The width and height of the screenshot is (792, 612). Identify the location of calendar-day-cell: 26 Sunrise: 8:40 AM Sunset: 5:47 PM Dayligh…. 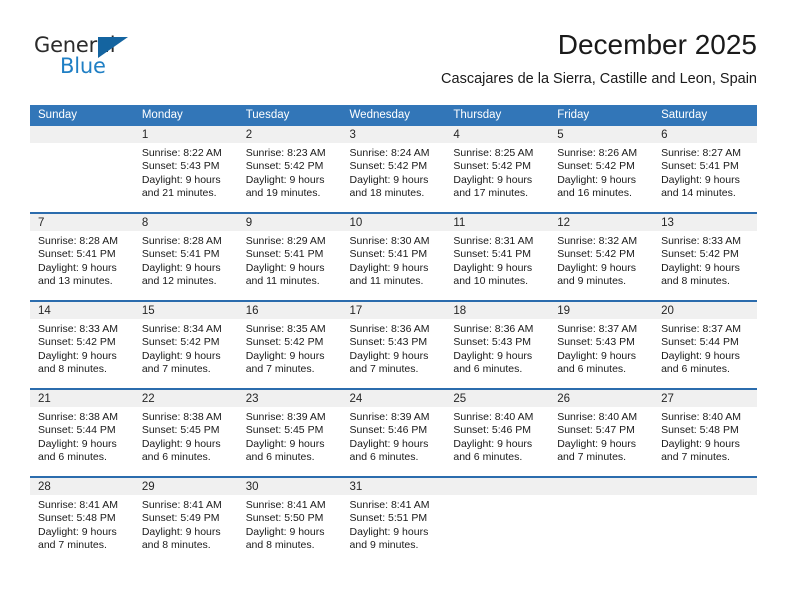
(601, 432).